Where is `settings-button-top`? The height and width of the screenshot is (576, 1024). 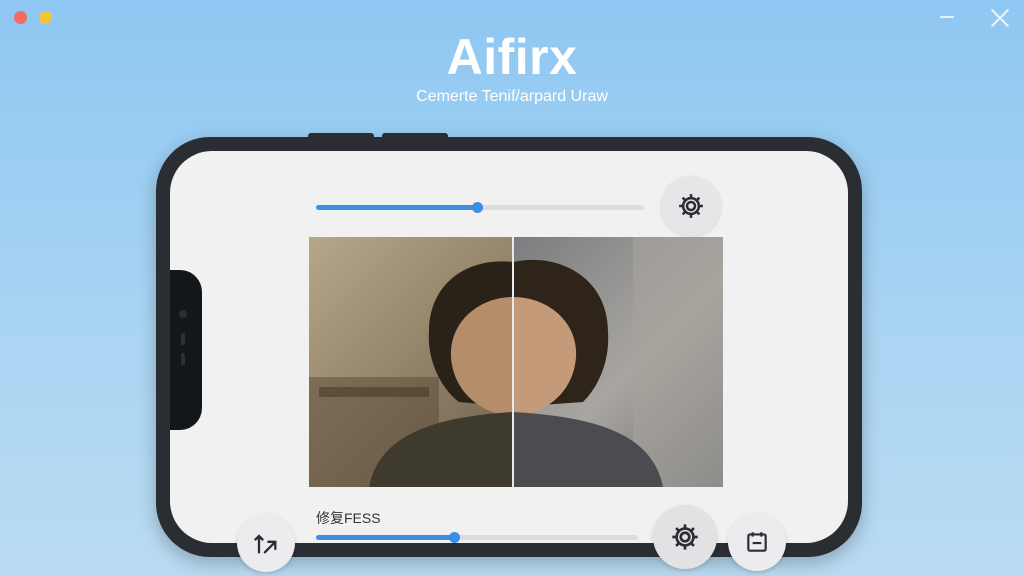
settings-button-top is located at coordinates (691, 206).